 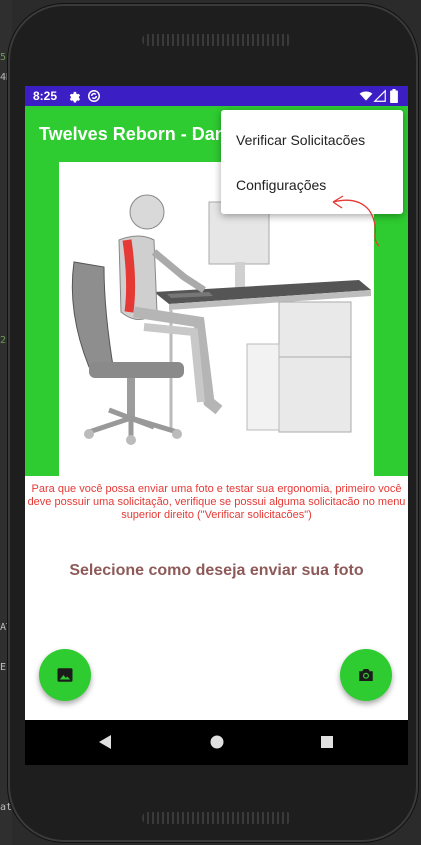 I want to click on recents-square-icon, so click(x=327, y=742).